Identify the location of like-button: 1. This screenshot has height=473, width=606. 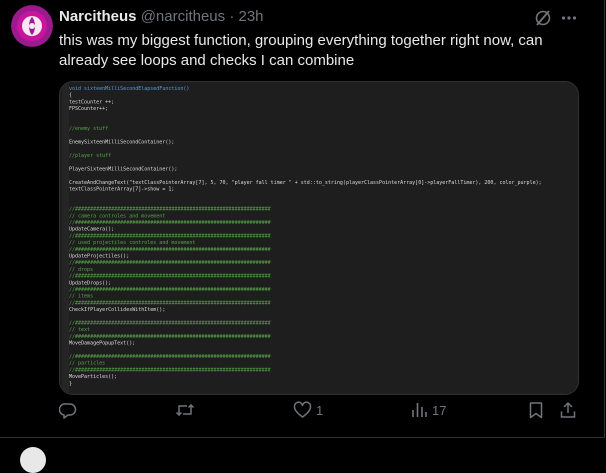
(308, 410).